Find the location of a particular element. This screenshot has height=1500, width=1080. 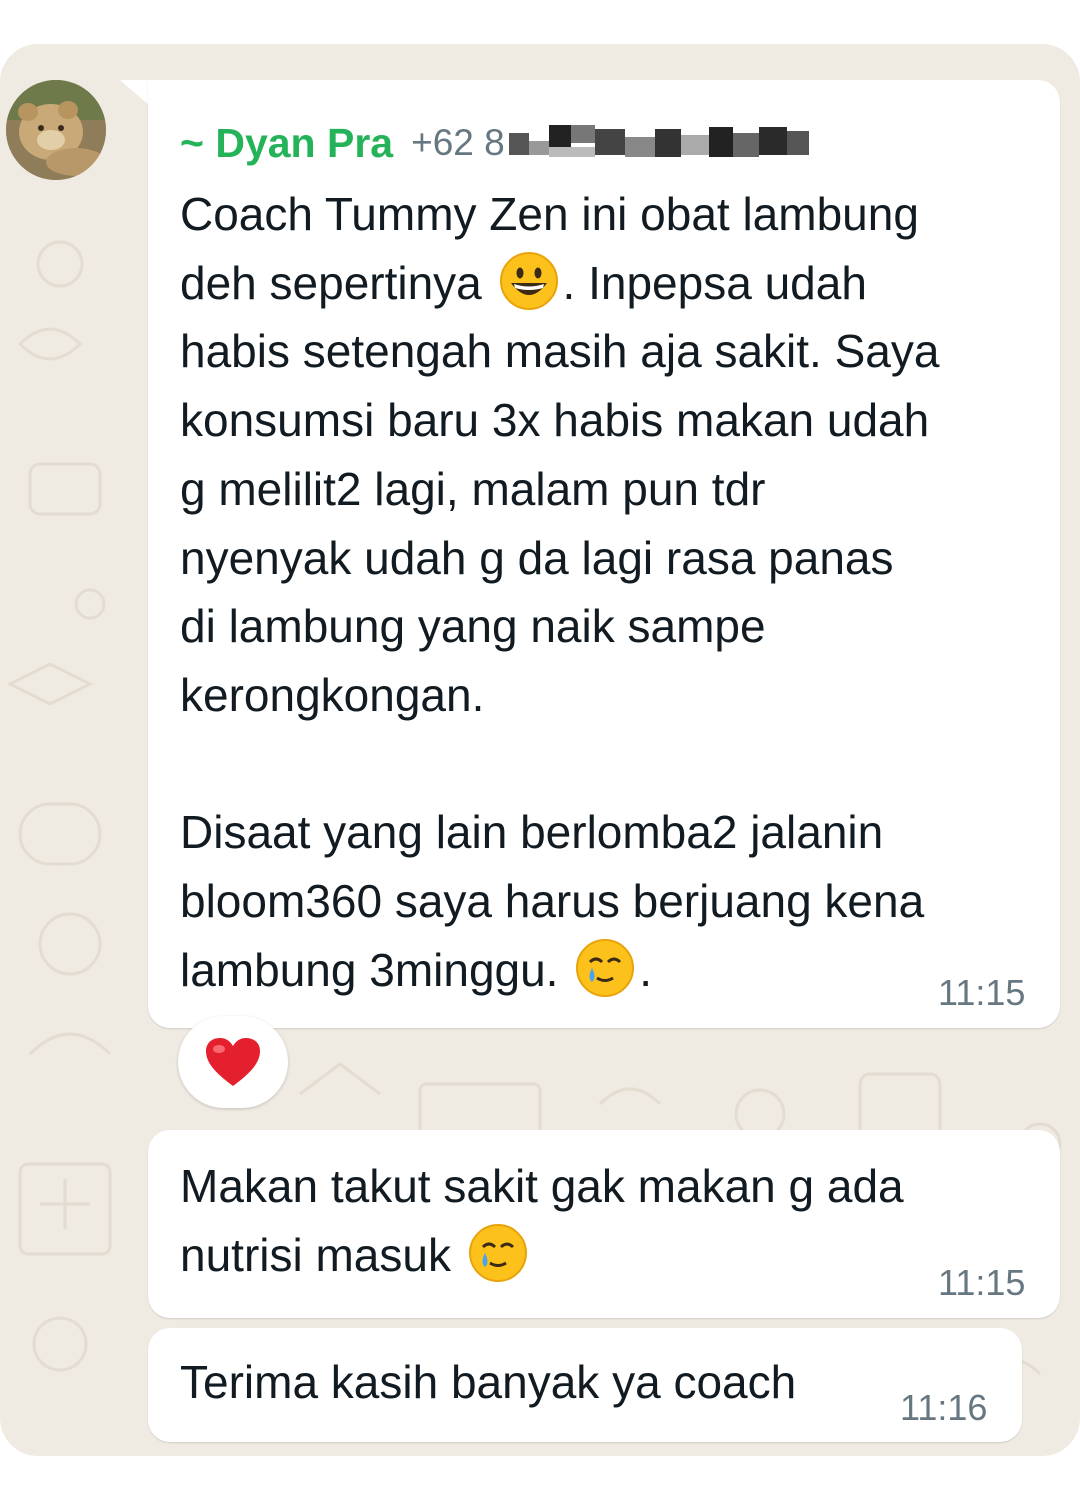

message-1-time: 11:15 is located at coordinates (982, 992).